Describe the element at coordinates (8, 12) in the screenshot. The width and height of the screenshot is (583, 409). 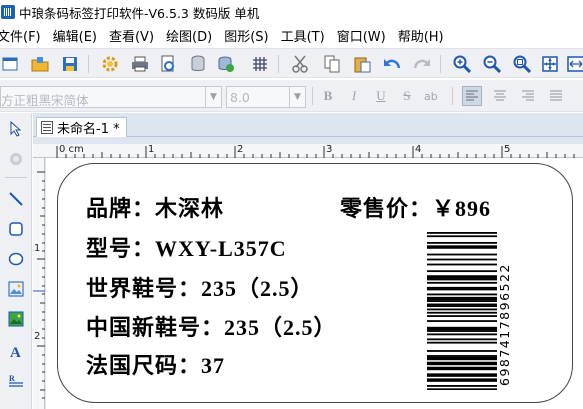
I see `app-logo-icon` at that location.